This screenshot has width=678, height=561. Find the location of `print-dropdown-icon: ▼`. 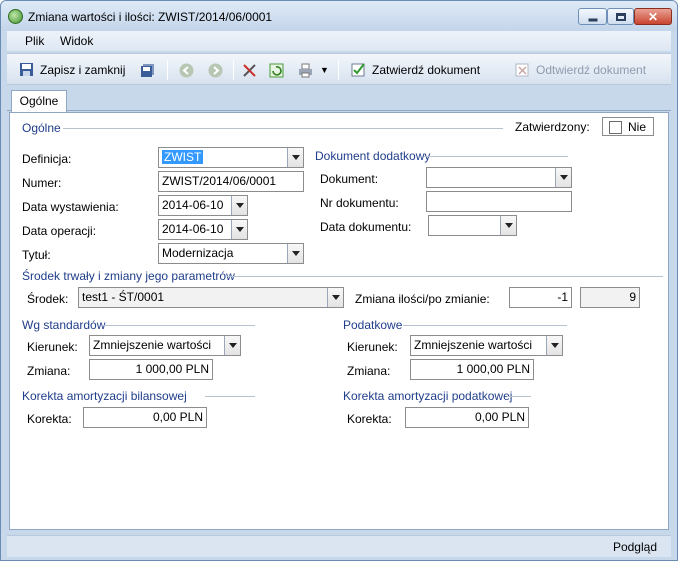

print-dropdown-icon: ▼ is located at coordinates (324, 70).